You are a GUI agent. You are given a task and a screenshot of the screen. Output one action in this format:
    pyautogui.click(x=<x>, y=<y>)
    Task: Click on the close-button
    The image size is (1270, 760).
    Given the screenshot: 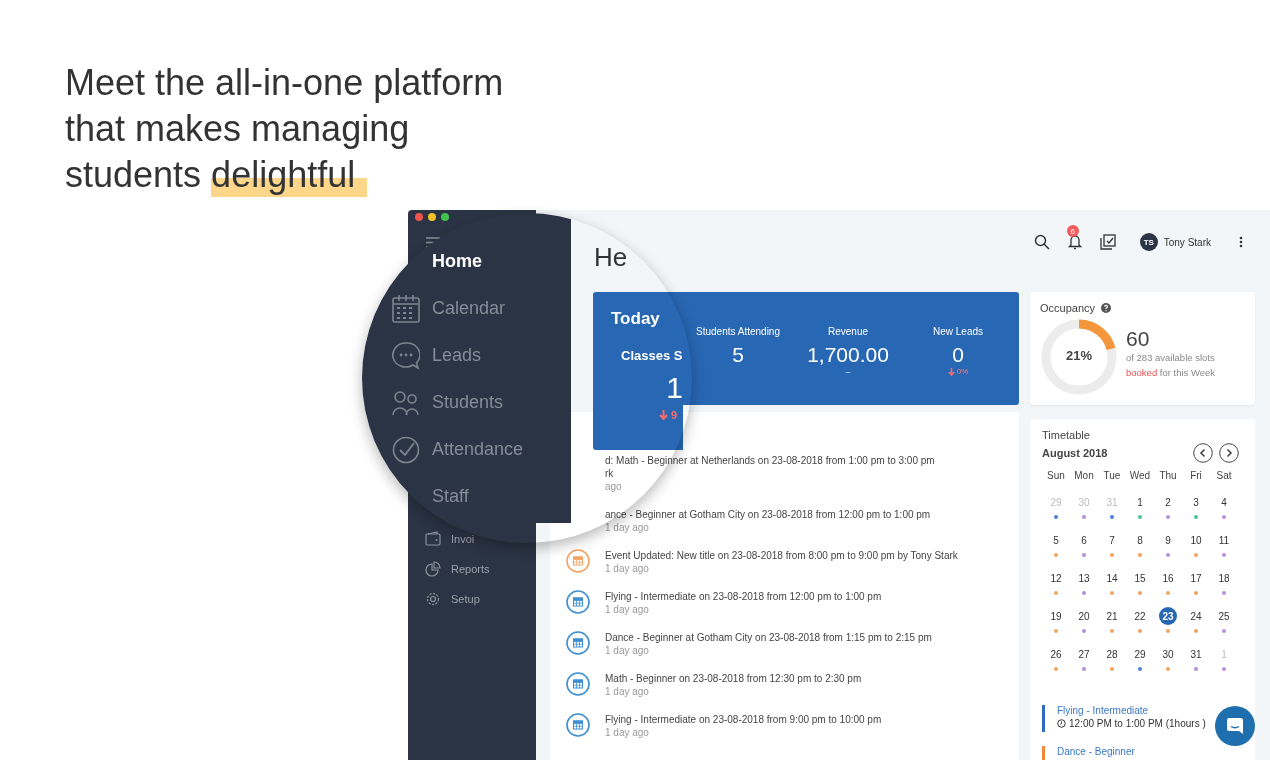 What is the action you would take?
    pyautogui.click(x=419, y=217)
    